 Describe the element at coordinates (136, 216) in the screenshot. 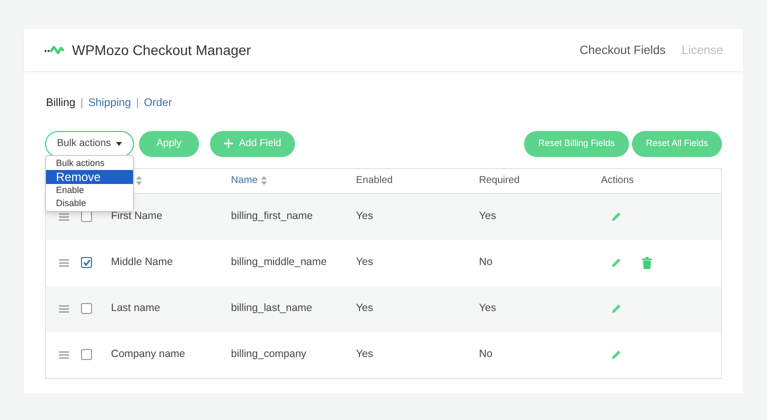

I see `field-label: First Name` at that location.